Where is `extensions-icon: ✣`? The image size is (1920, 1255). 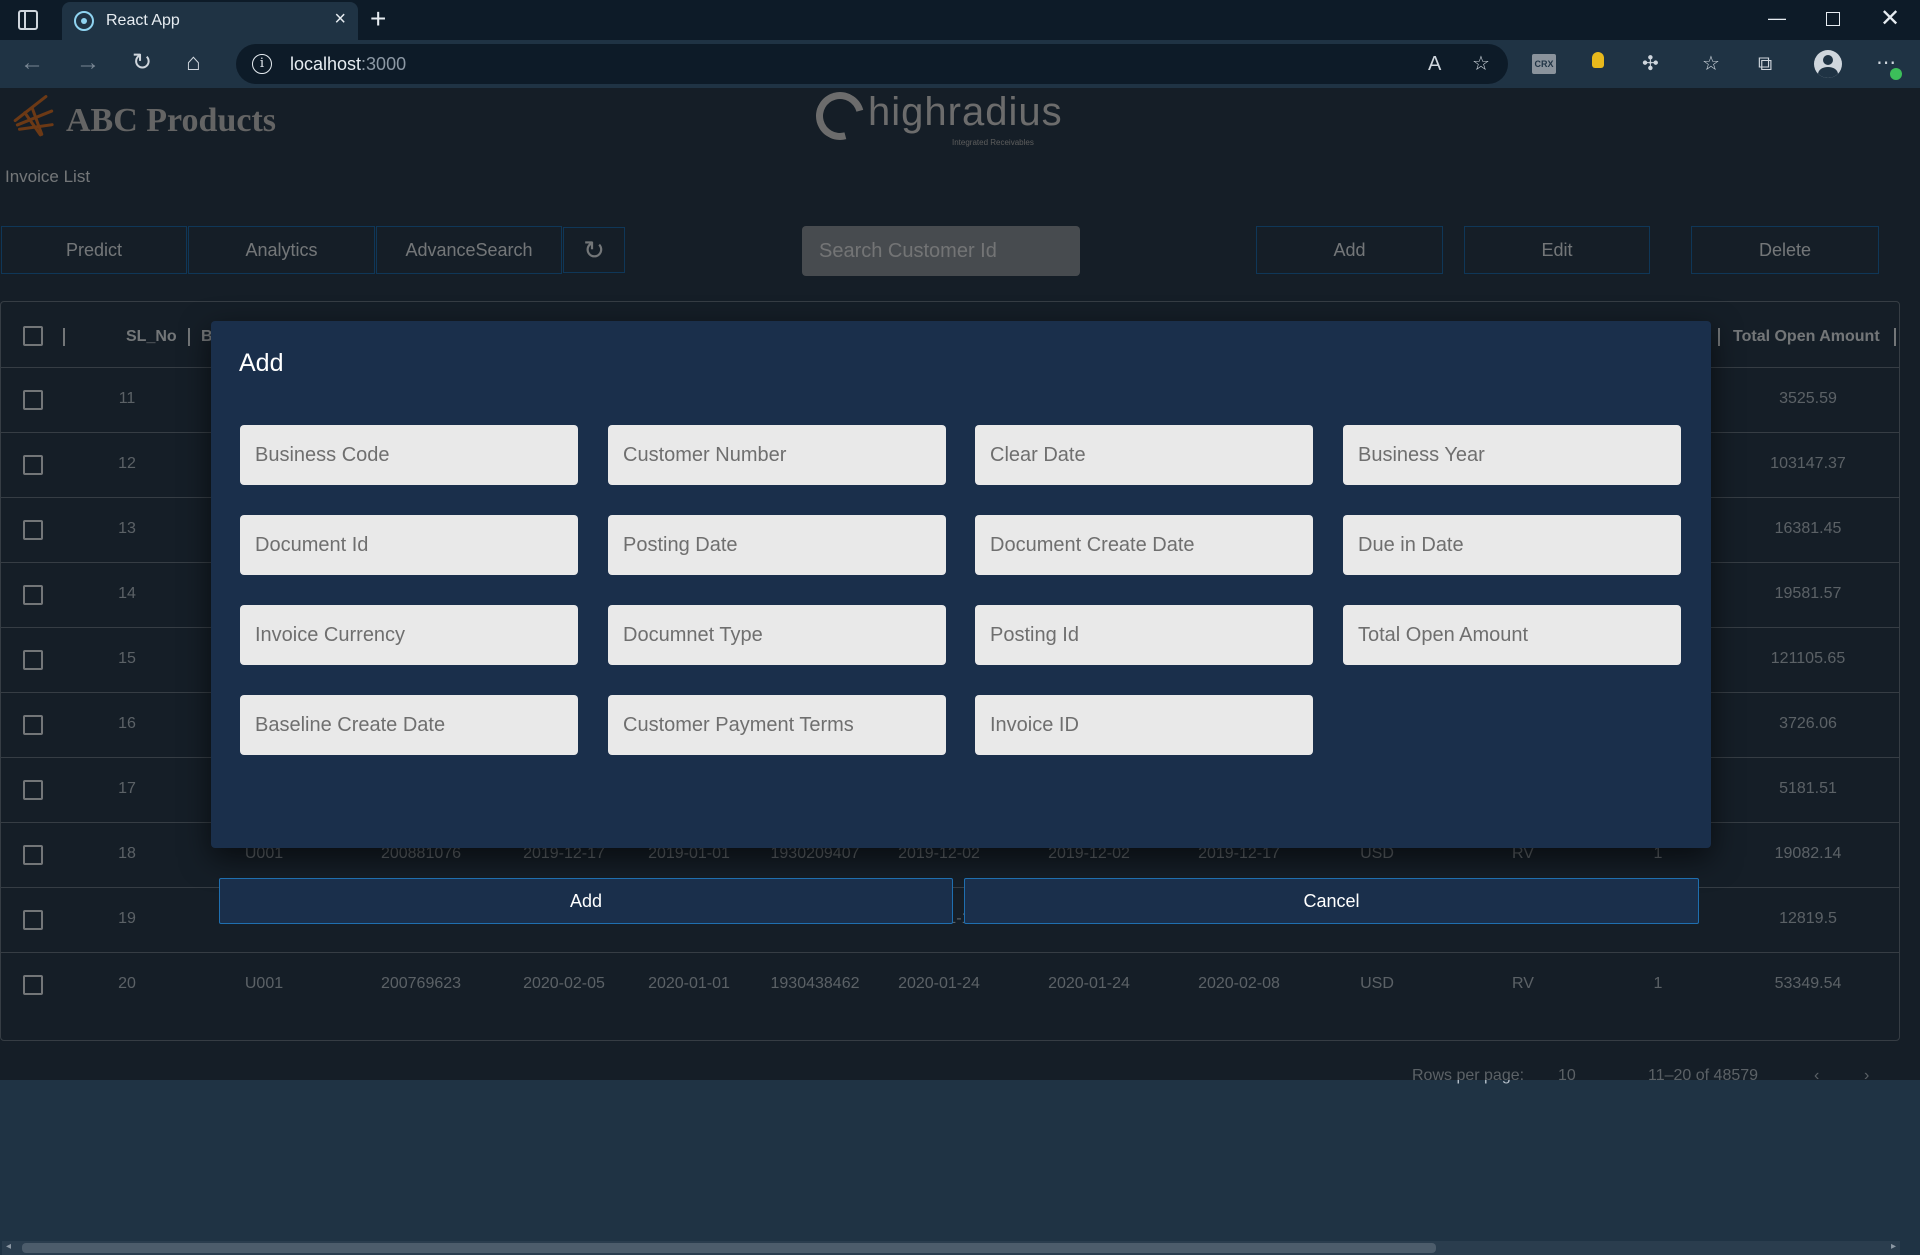 extensions-icon: ✣ is located at coordinates (1650, 64).